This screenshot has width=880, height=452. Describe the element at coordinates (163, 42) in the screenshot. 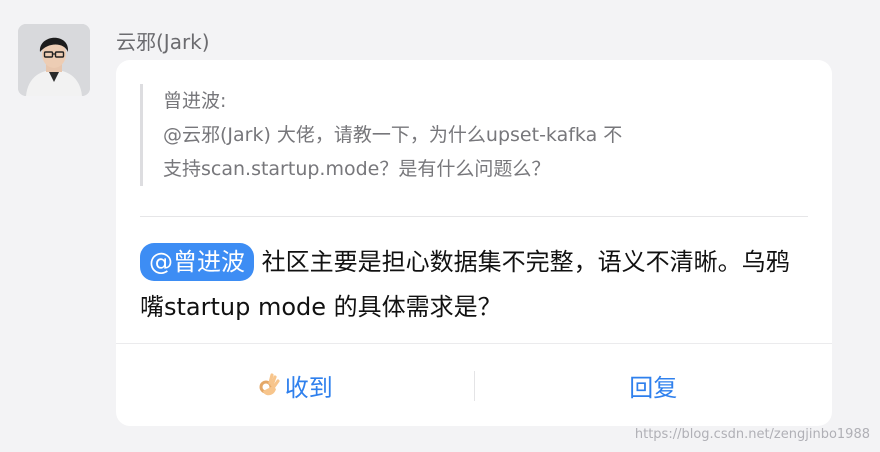

I see `sender-name: 云邪(Jark)` at that location.